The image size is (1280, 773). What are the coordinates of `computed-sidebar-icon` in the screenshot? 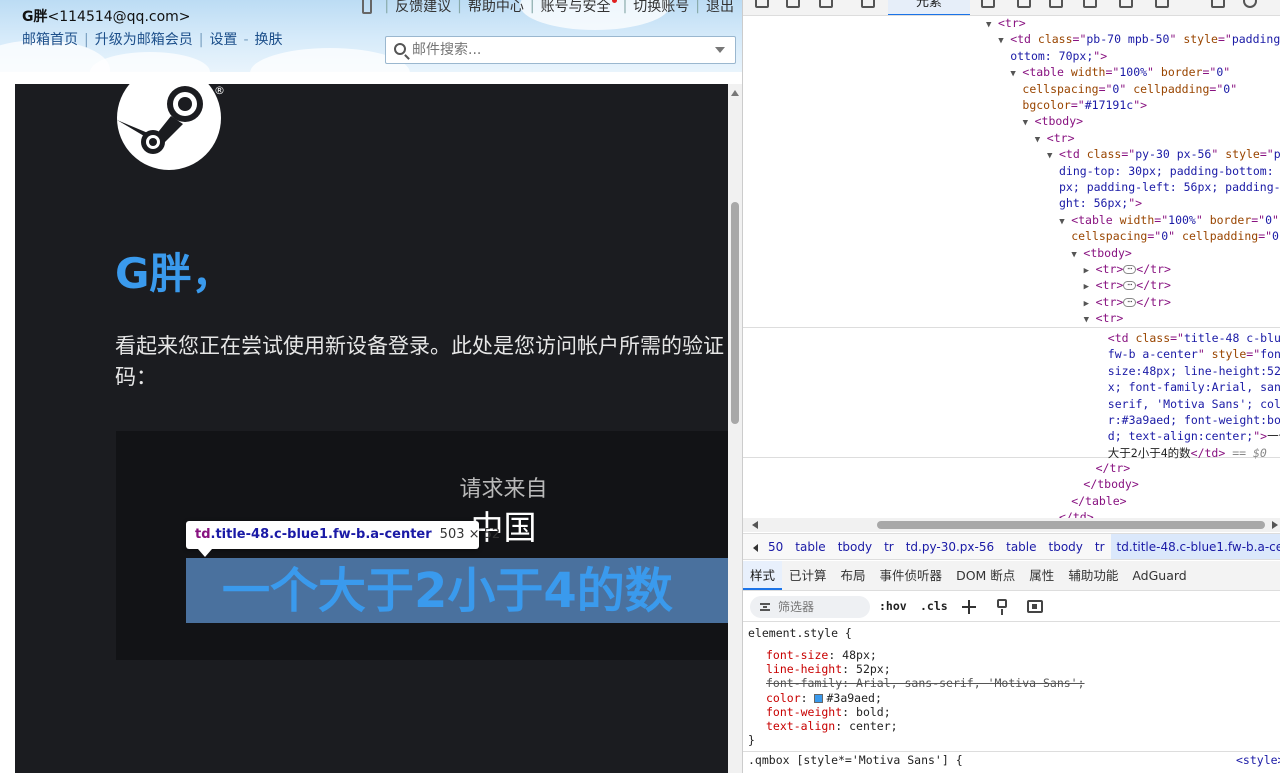 It's located at (1035, 606).